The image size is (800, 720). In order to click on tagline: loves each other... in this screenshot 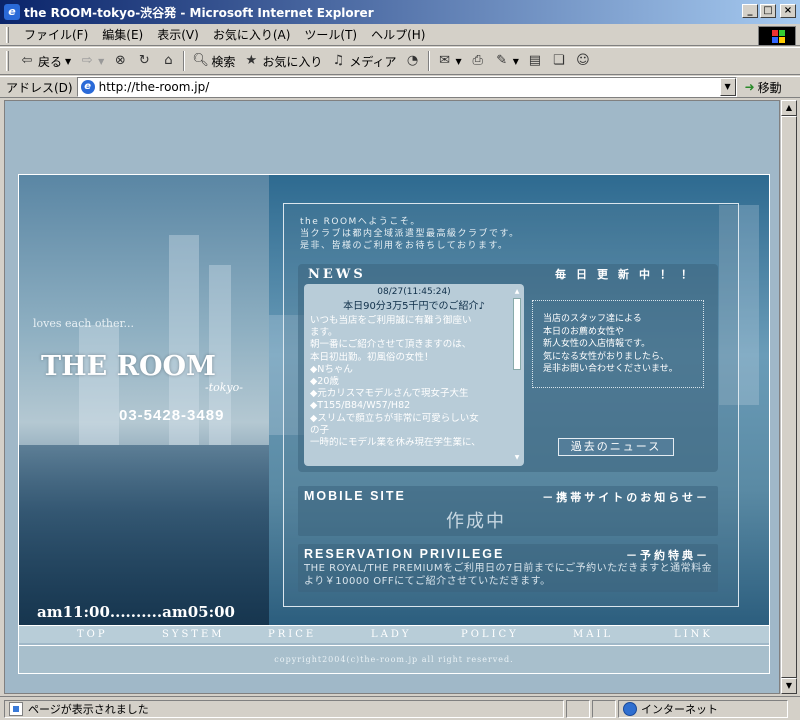, I will do `click(83, 323)`.